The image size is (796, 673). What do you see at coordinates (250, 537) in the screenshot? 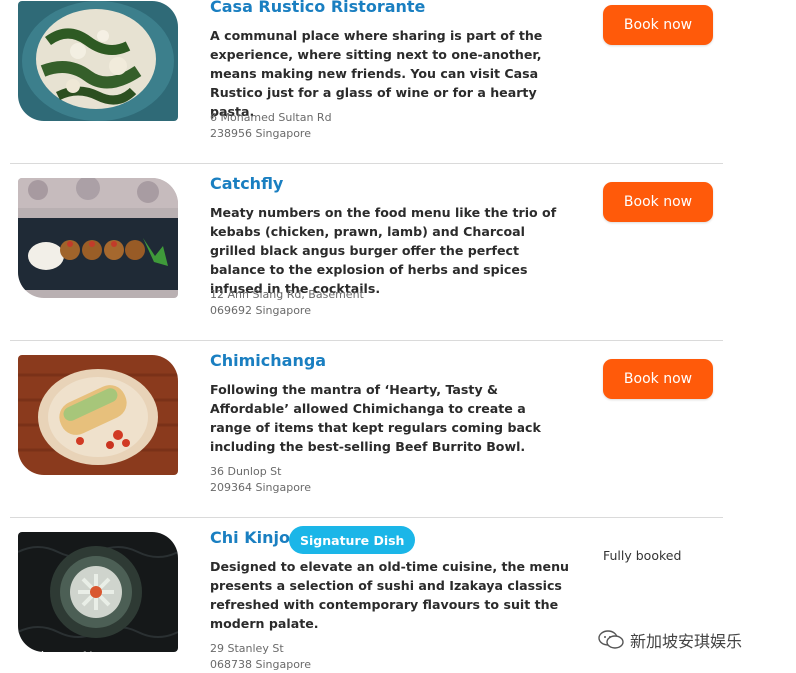
I see `restaurant-name: Chi Kinjo` at bounding box center [250, 537].